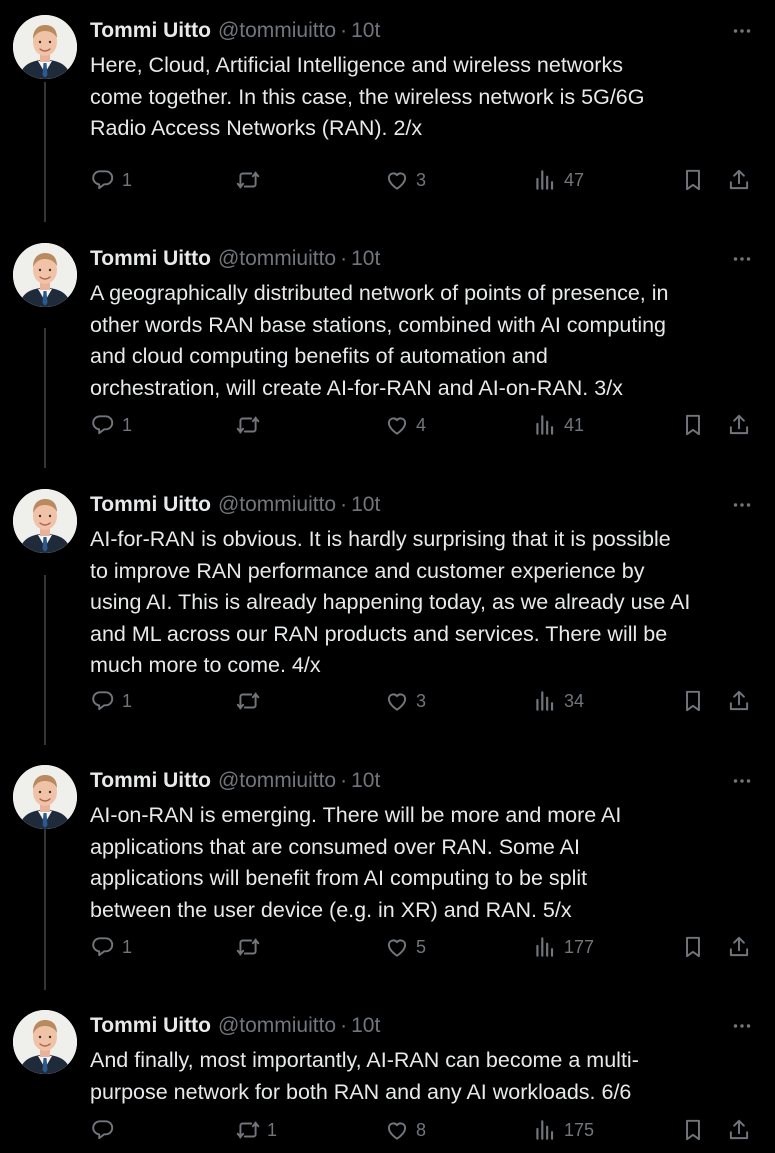  What do you see at coordinates (558, 180) in the screenshot?
I see `views-button: 47` at bounding box center [558, 180].